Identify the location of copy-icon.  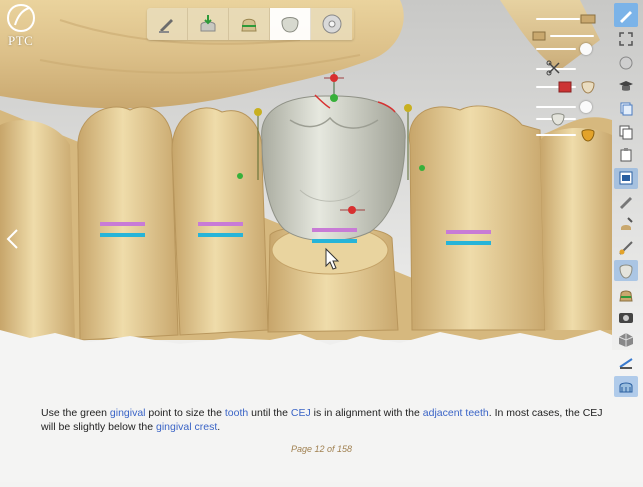
(626, 109).